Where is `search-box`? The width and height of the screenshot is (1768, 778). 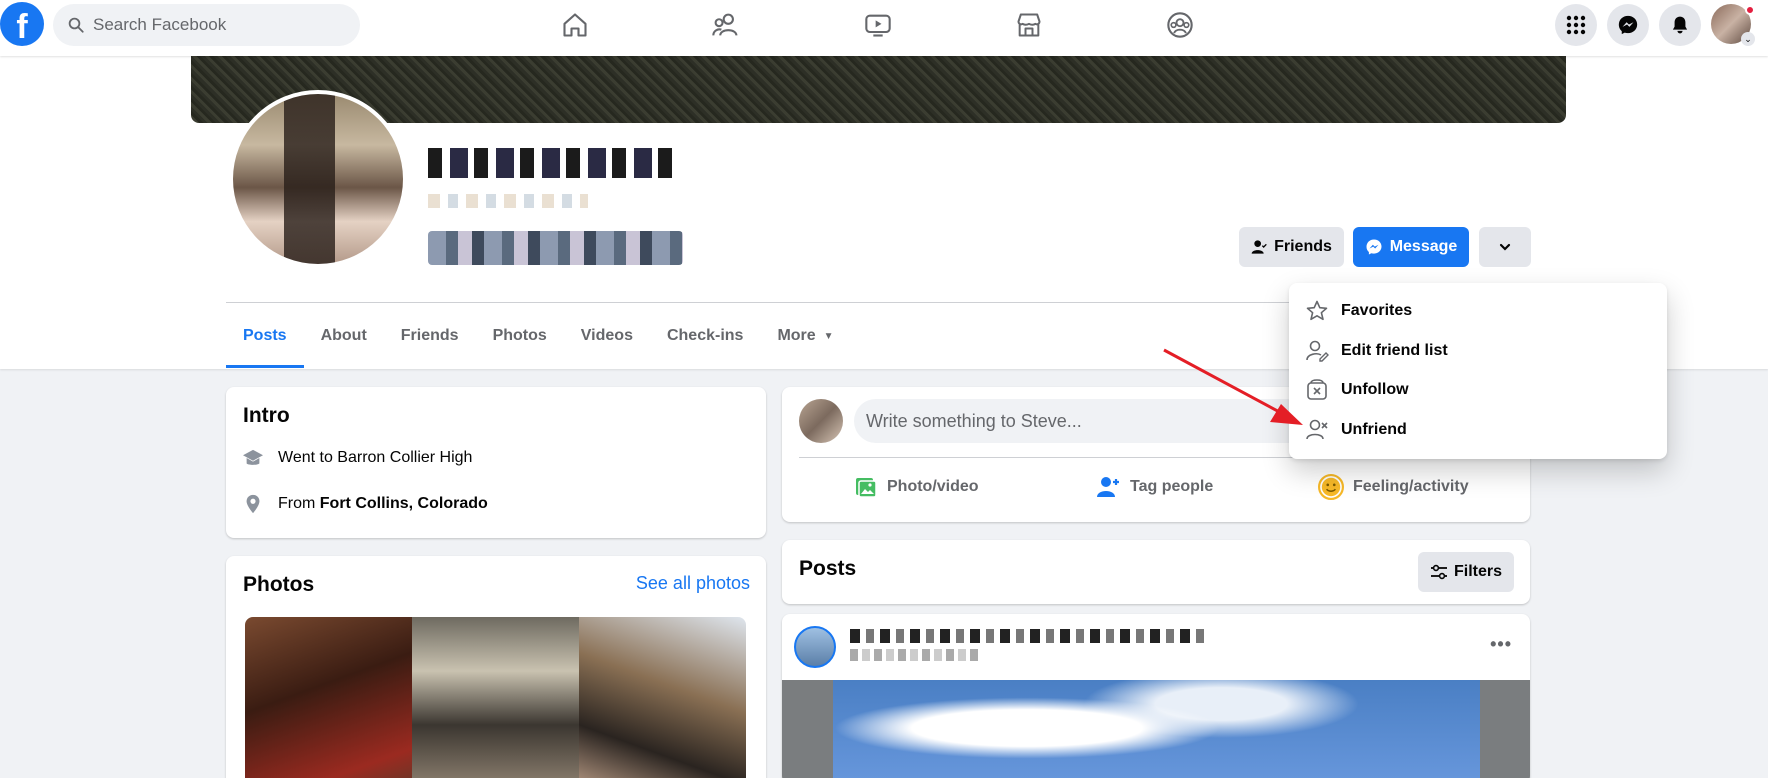 search-box is located at coordinates (206, 25).